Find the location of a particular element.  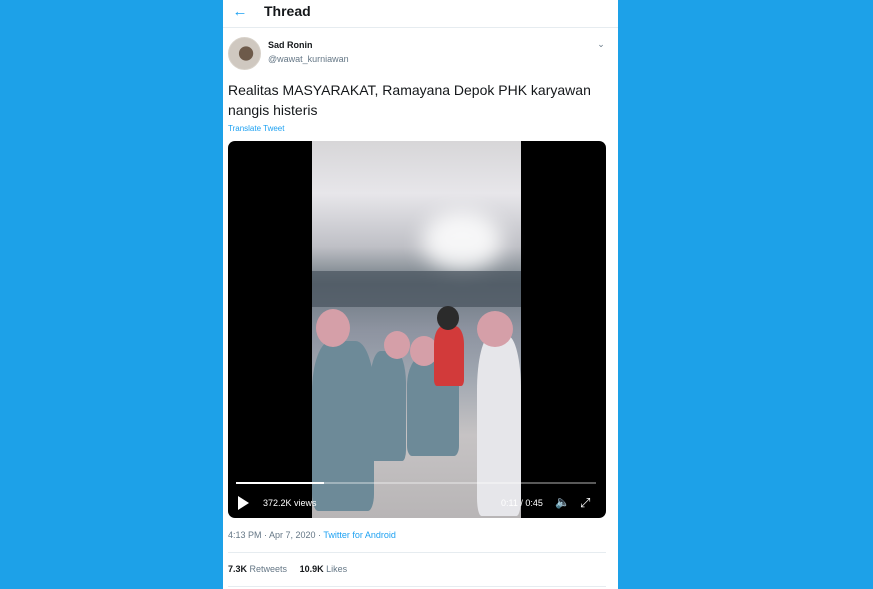

video-time: 0:11 / 0:45 is located at coordinates (522, 503).